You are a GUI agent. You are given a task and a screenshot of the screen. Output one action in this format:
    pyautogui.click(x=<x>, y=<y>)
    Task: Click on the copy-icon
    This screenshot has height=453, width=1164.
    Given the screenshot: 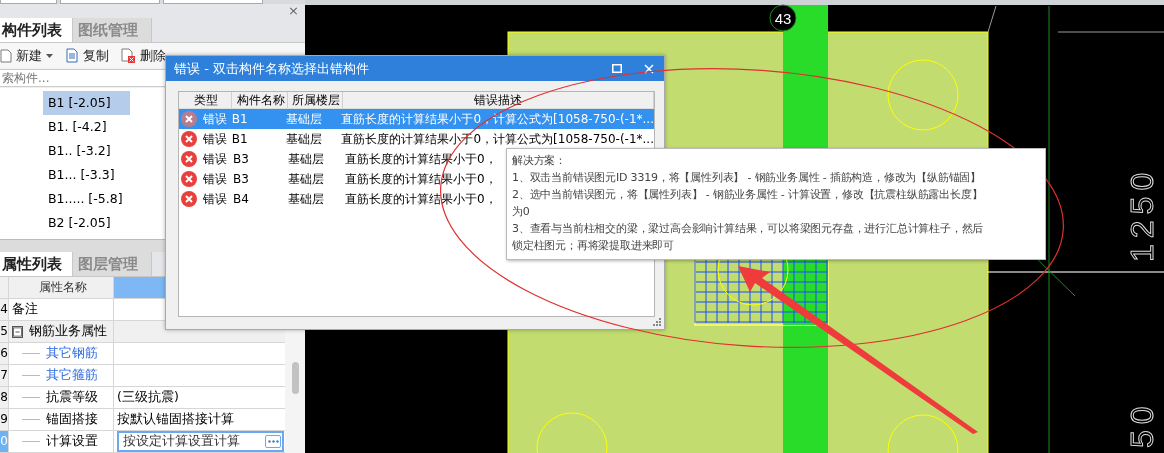 What is the action you would take?
    pyautogui.click(x=72, y=56)
    